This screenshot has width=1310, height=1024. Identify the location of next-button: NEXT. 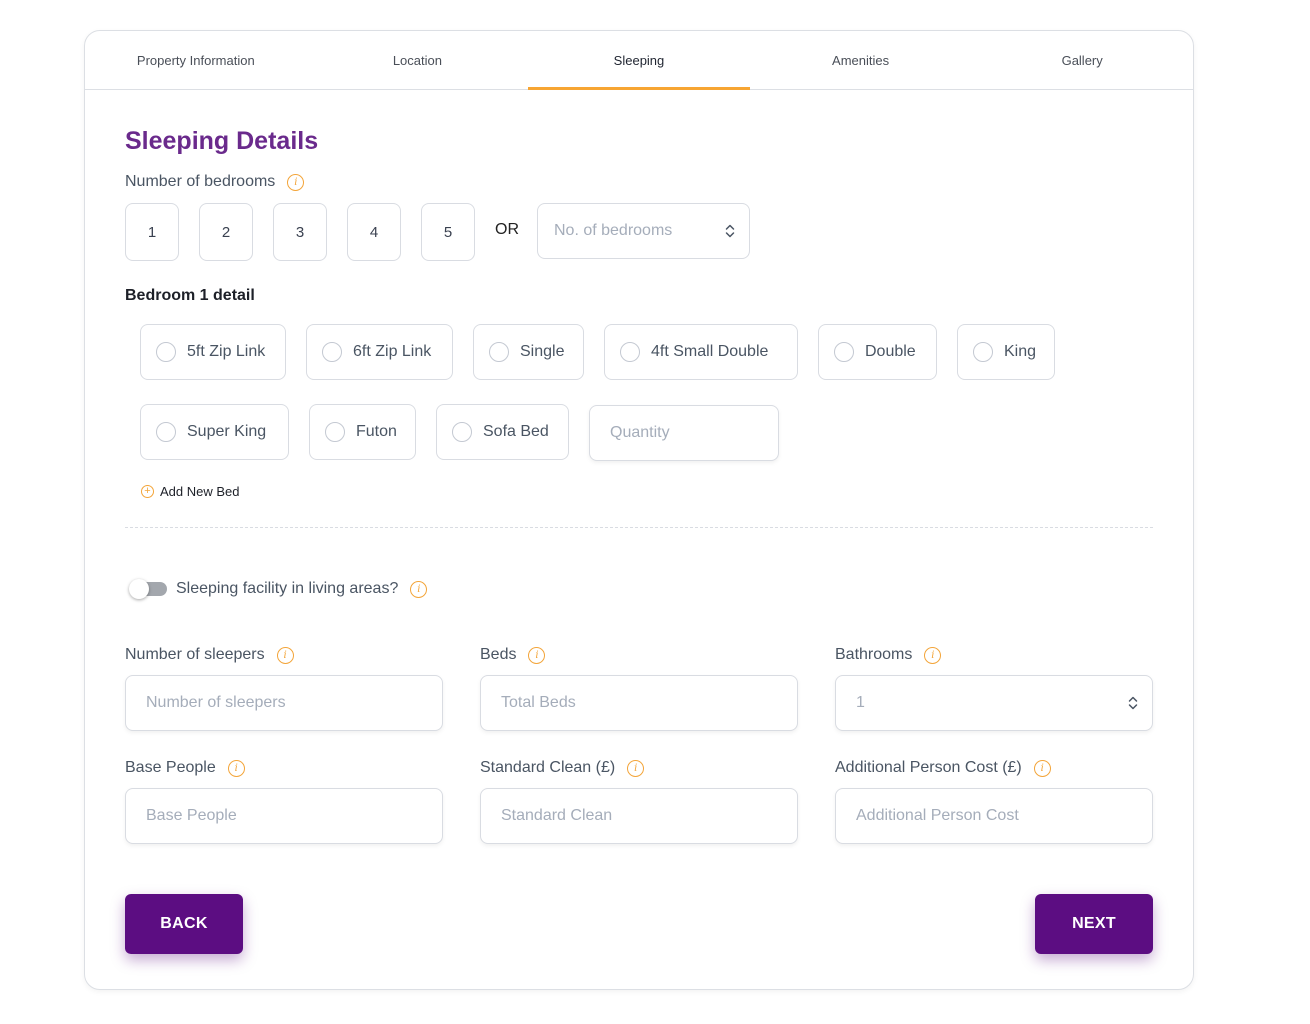
(1094, 924).